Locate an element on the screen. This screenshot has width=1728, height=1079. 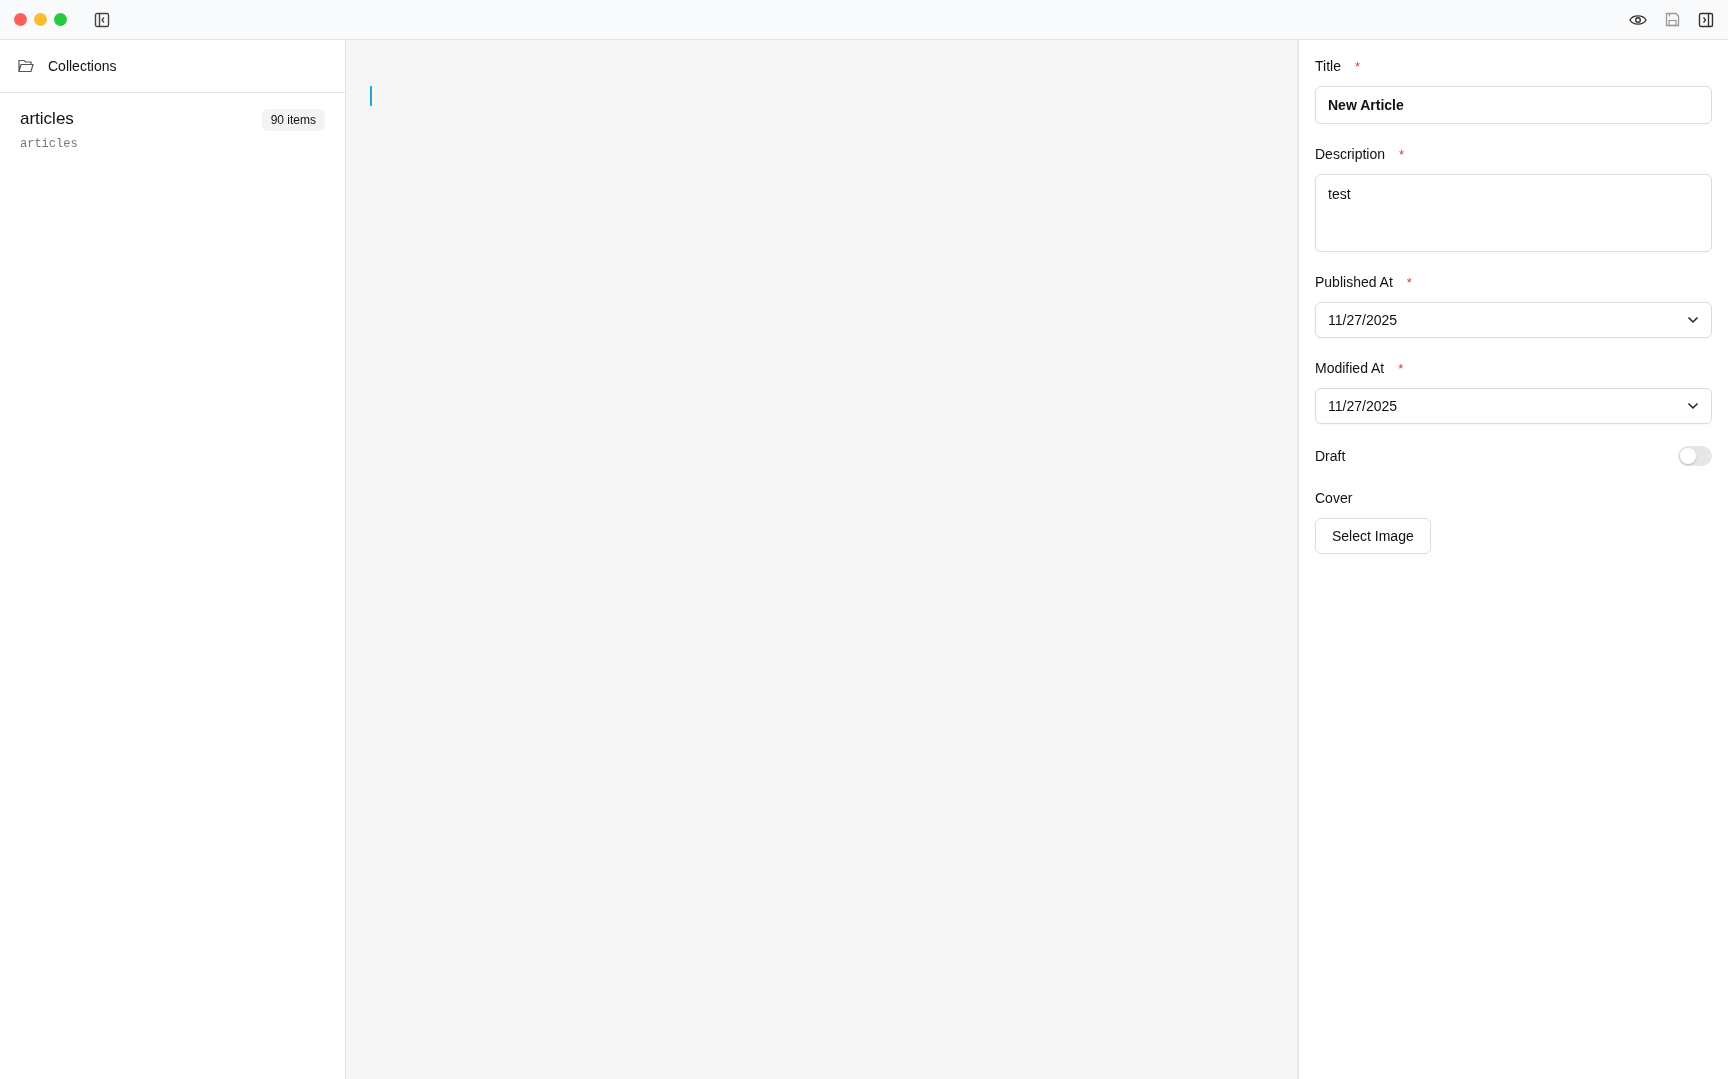
collection-name: articles is located at coordinates (47, 119).